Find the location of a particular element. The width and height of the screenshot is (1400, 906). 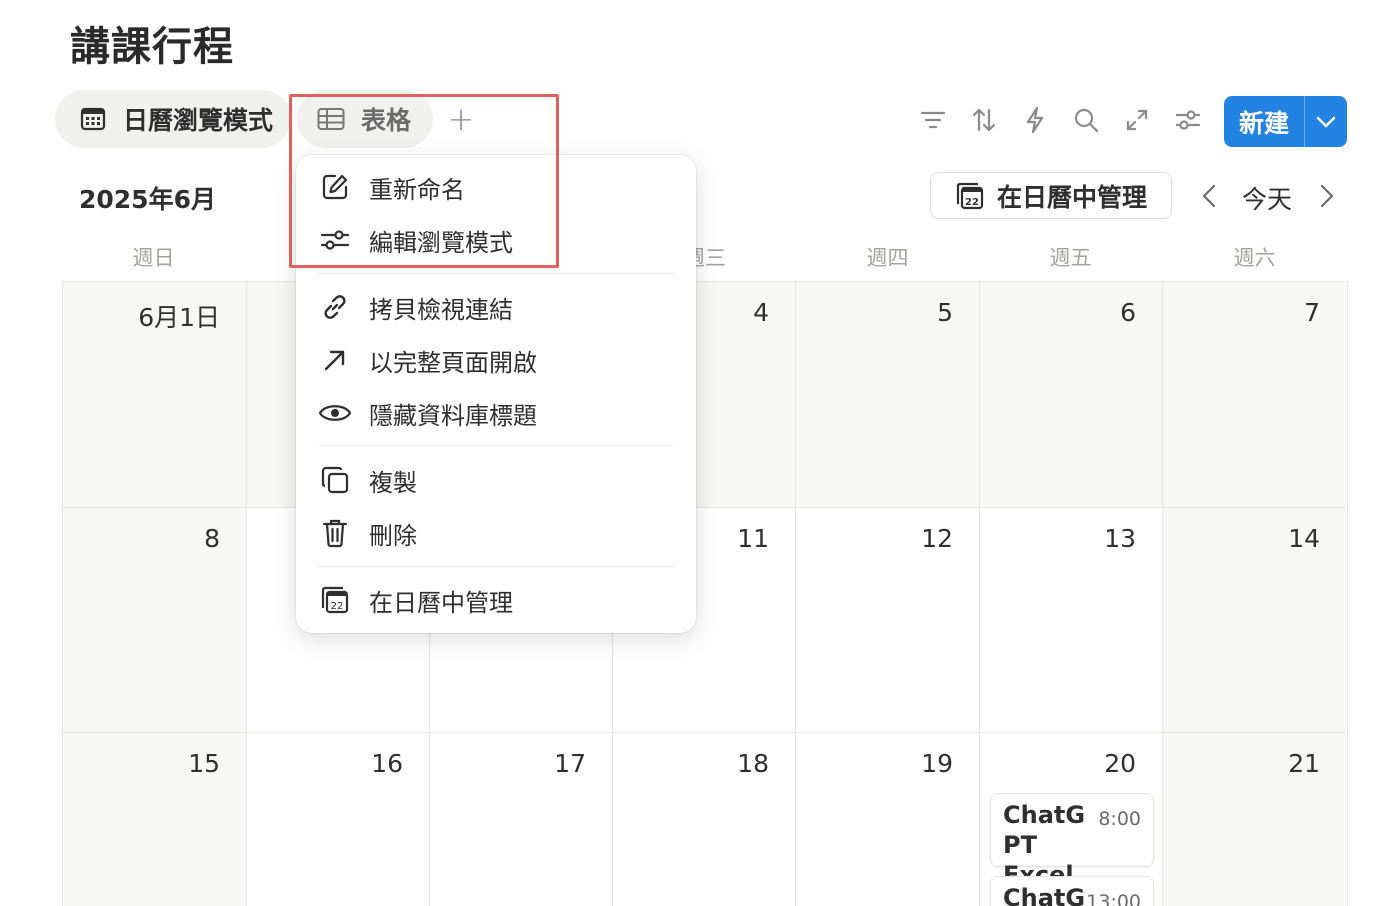

event-card: ChatG 13:00 is located at coordinates (1072, 891).